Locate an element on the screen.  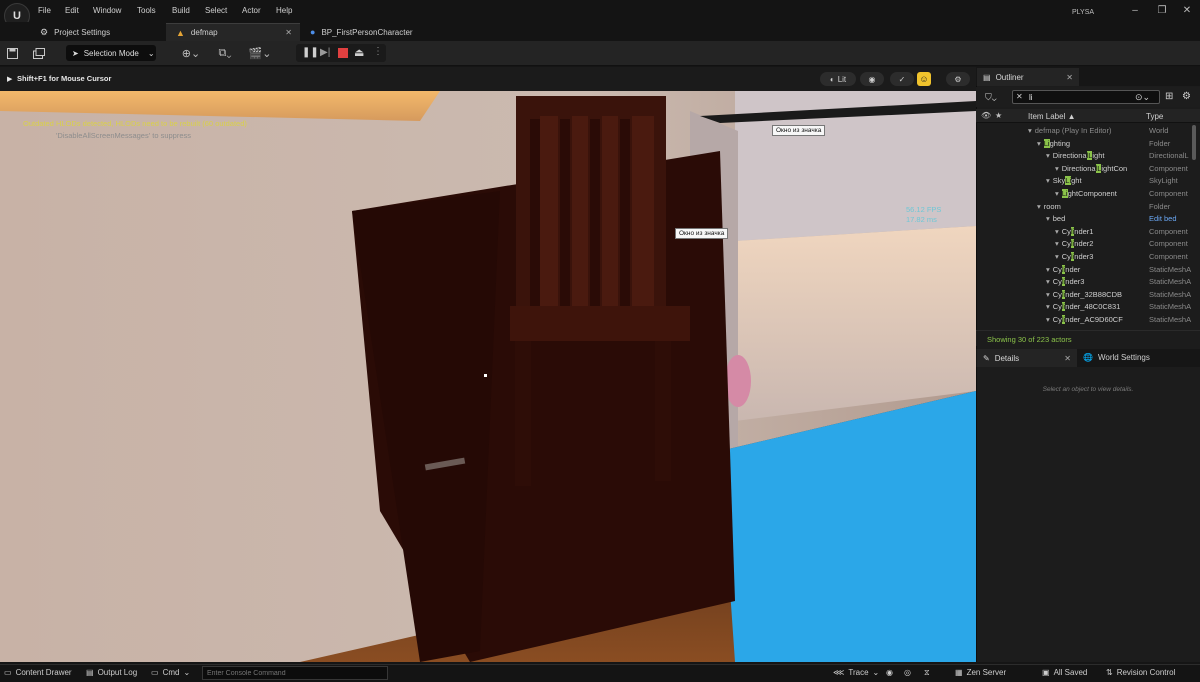
tab-details: ✎ Details ✕ is located at coordinates (1027, 358).